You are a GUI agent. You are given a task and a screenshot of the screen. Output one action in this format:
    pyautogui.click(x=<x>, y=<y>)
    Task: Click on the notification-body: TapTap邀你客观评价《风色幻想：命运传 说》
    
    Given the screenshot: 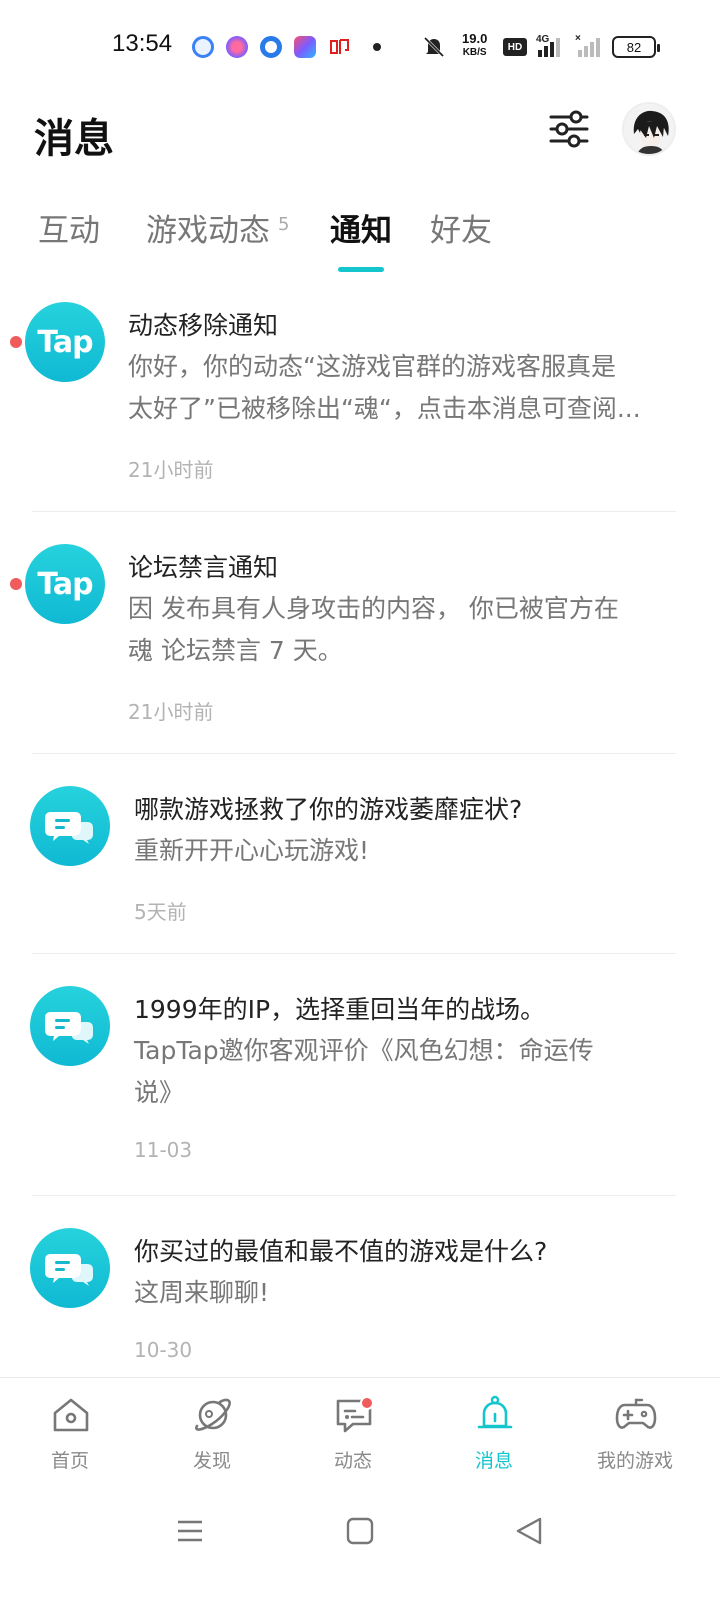 What is the action you would take?
    pyautogui.click(x=404, y=1072)
    